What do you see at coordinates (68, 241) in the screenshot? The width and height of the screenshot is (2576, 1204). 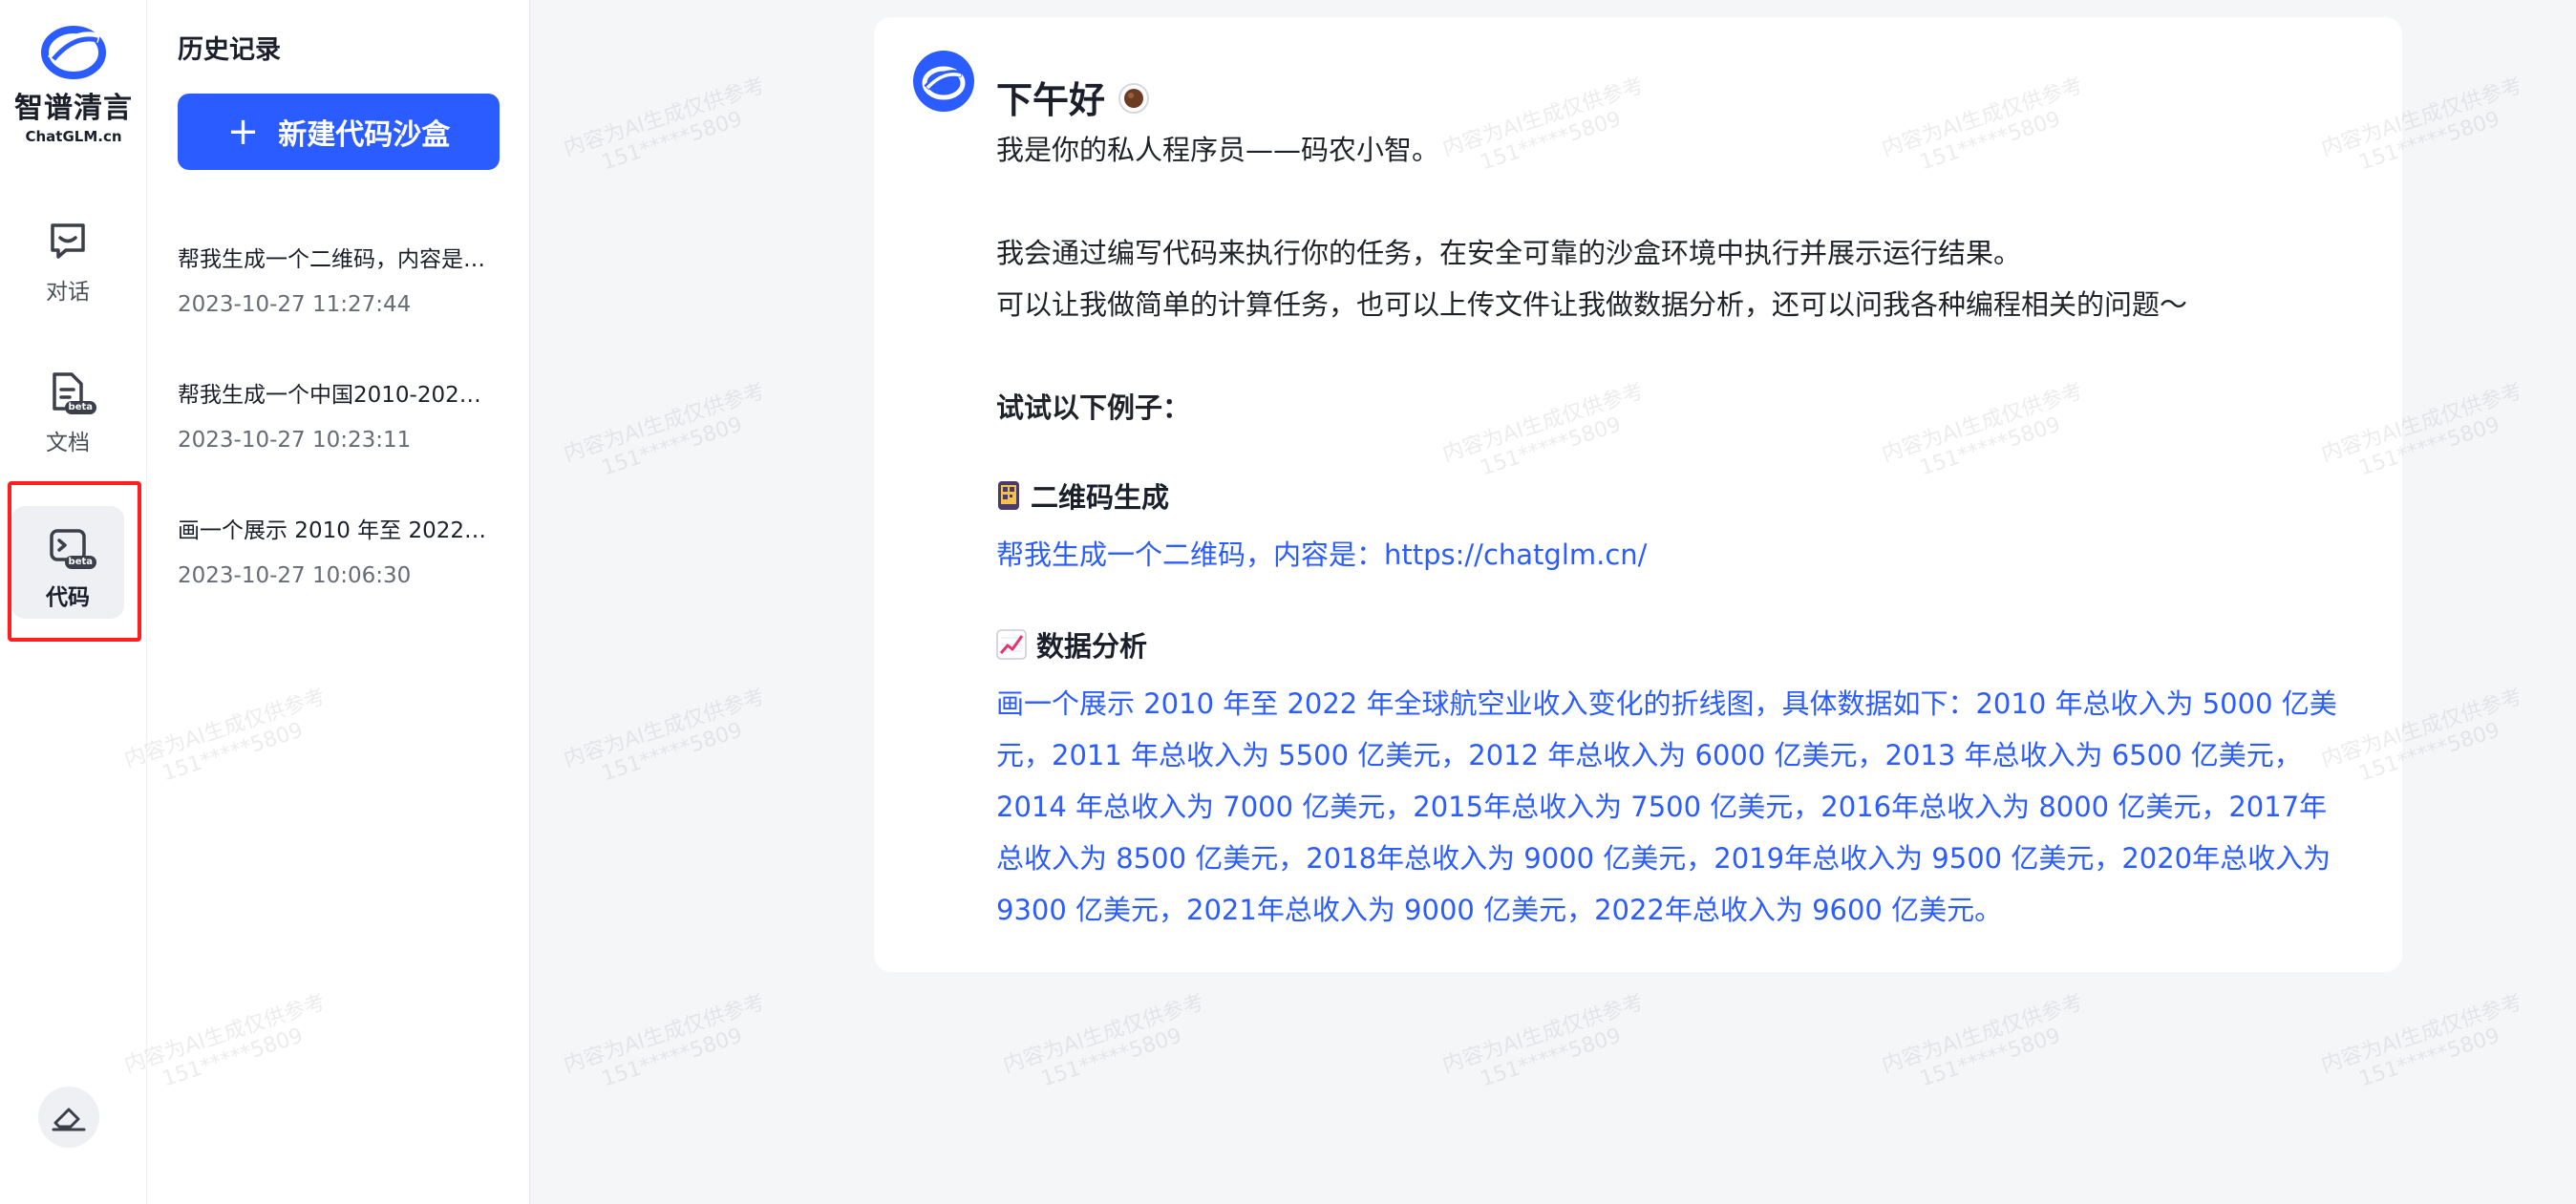 I see `chat-bubble-icon` at bounding box center [68, 241].